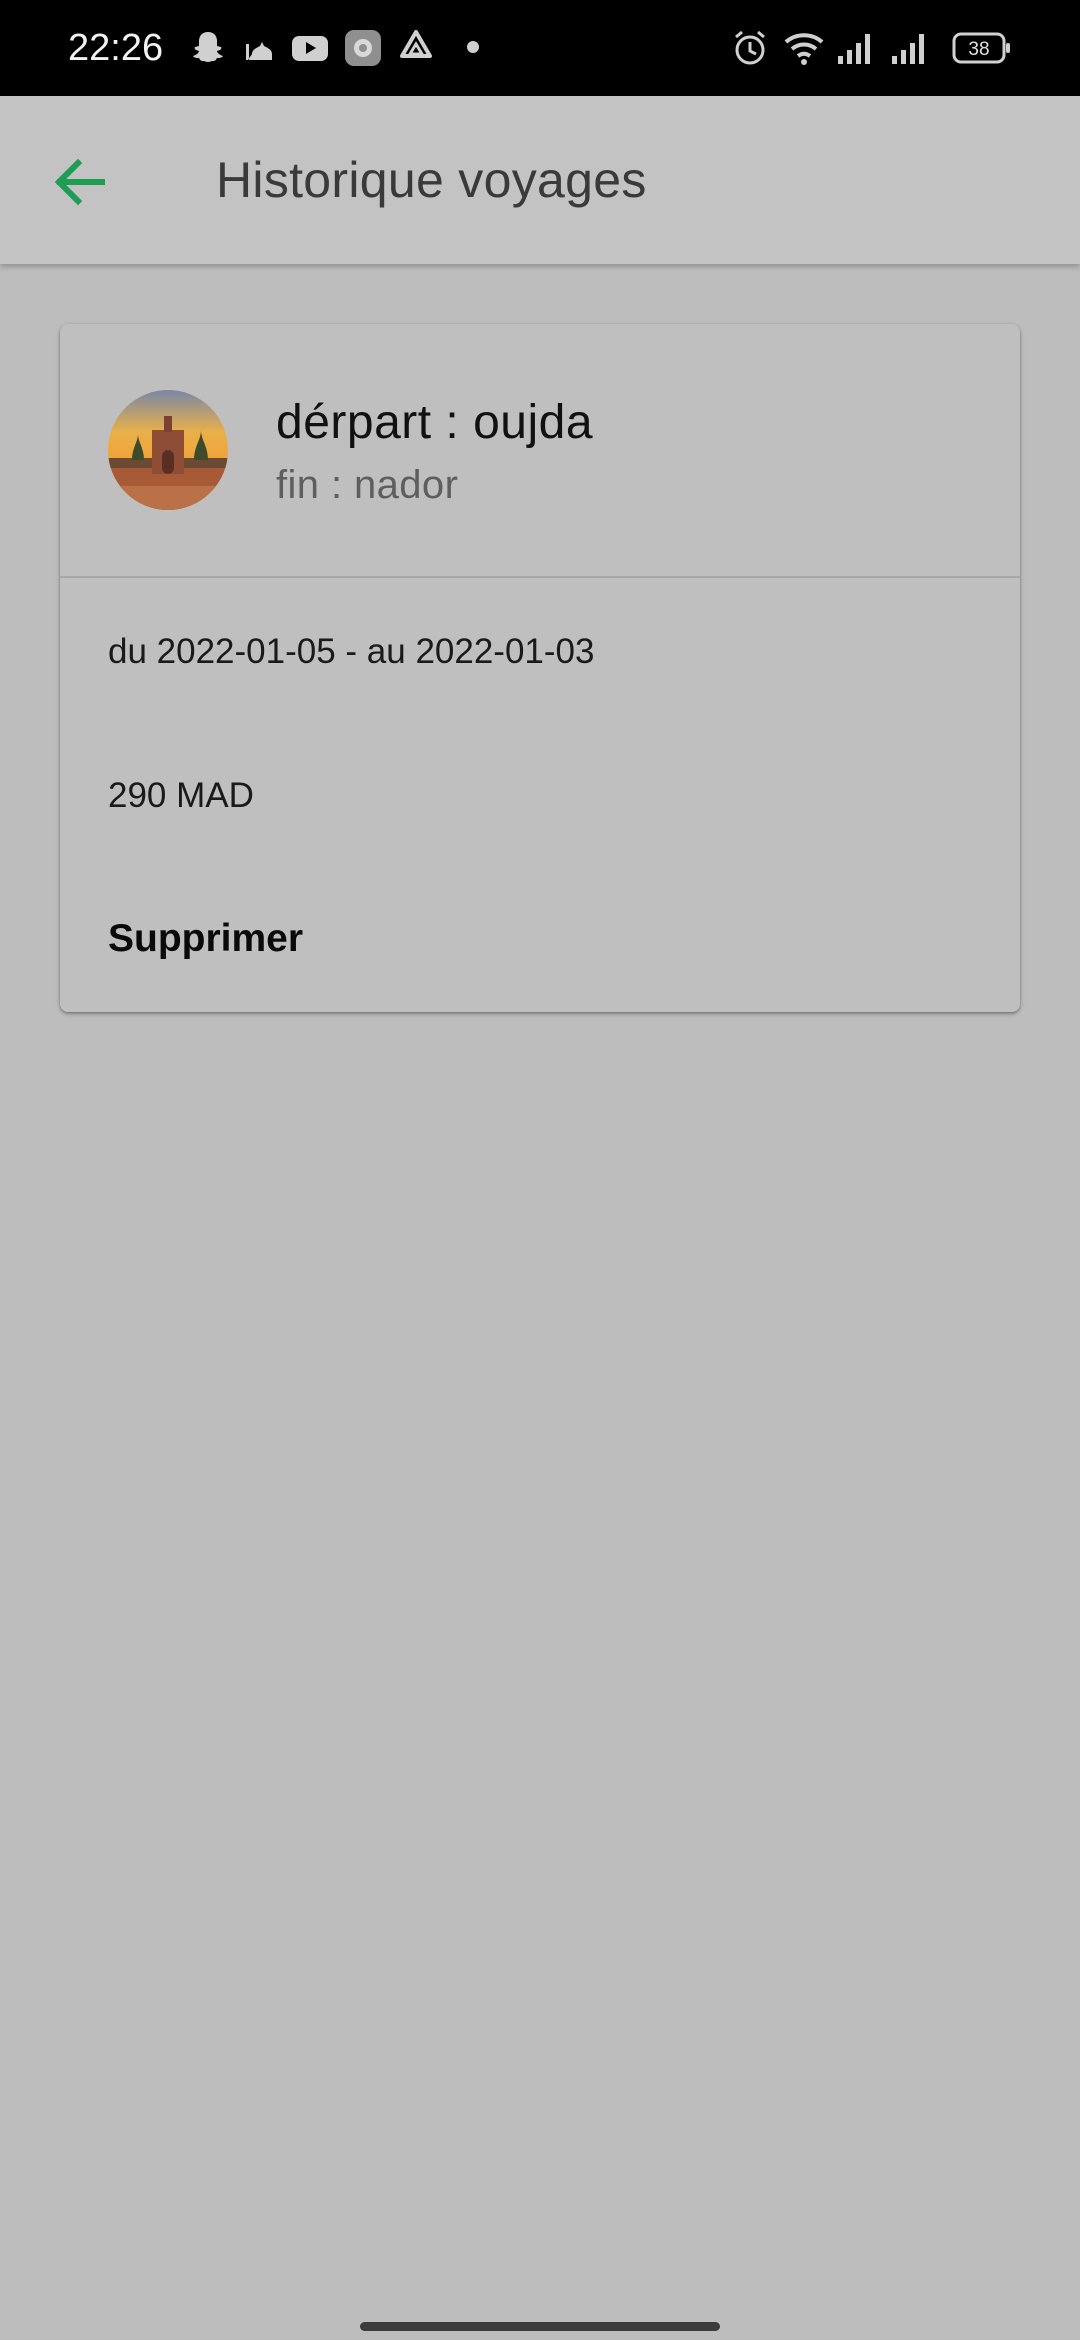 Image resolution: width=1080 pixels, height=2340 pixels. Describe the element at coordinates (540, 2326) in the screenshot. I see `gesture-bar` at that location.